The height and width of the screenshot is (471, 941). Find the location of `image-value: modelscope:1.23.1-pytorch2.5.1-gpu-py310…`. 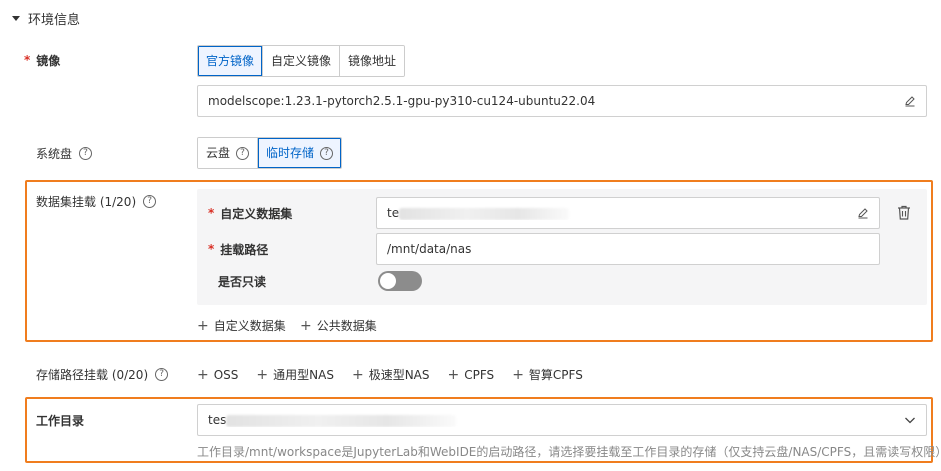

image-value: modelscope:1.23.1-pytorch2.5.1-gpu-py310… is located at coordinates (402, 101).